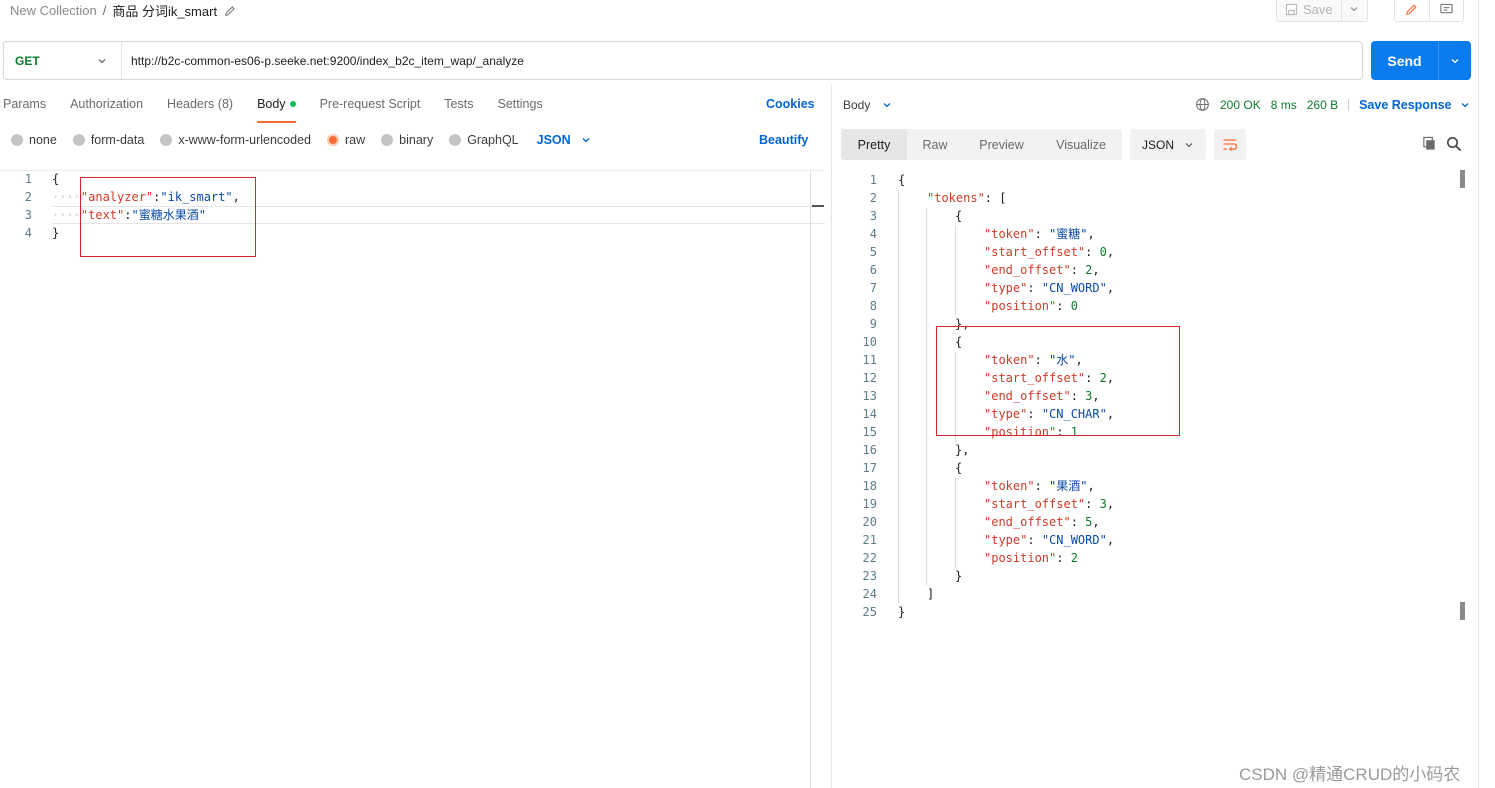  I want to click on radio-none-label: none, so click(43, 140).